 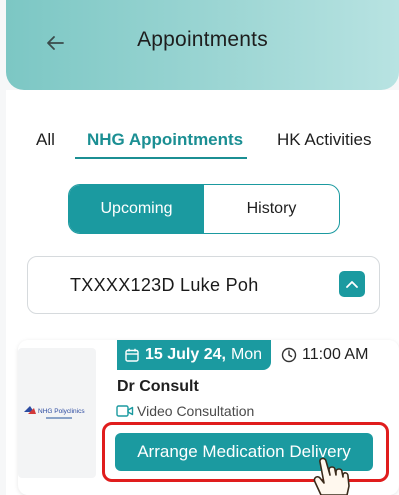 What do you see at coordinates (125, 411) in the screenshot?
I see `video-icon` at bounding box center [125, 411].